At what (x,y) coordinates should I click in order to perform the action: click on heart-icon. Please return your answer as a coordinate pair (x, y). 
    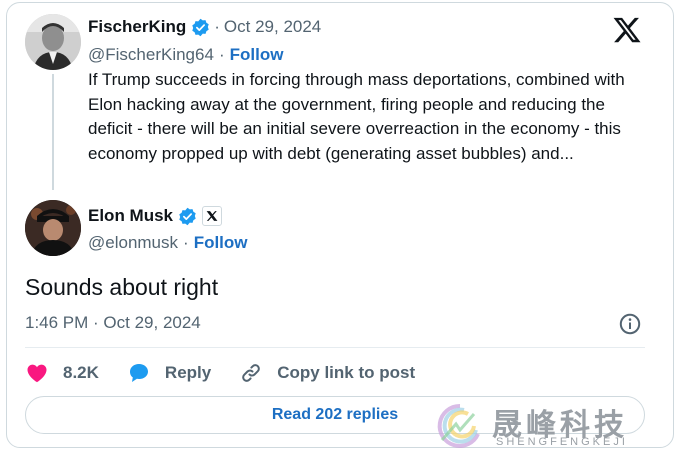
    Looking at the image, I should click on (37, 373).